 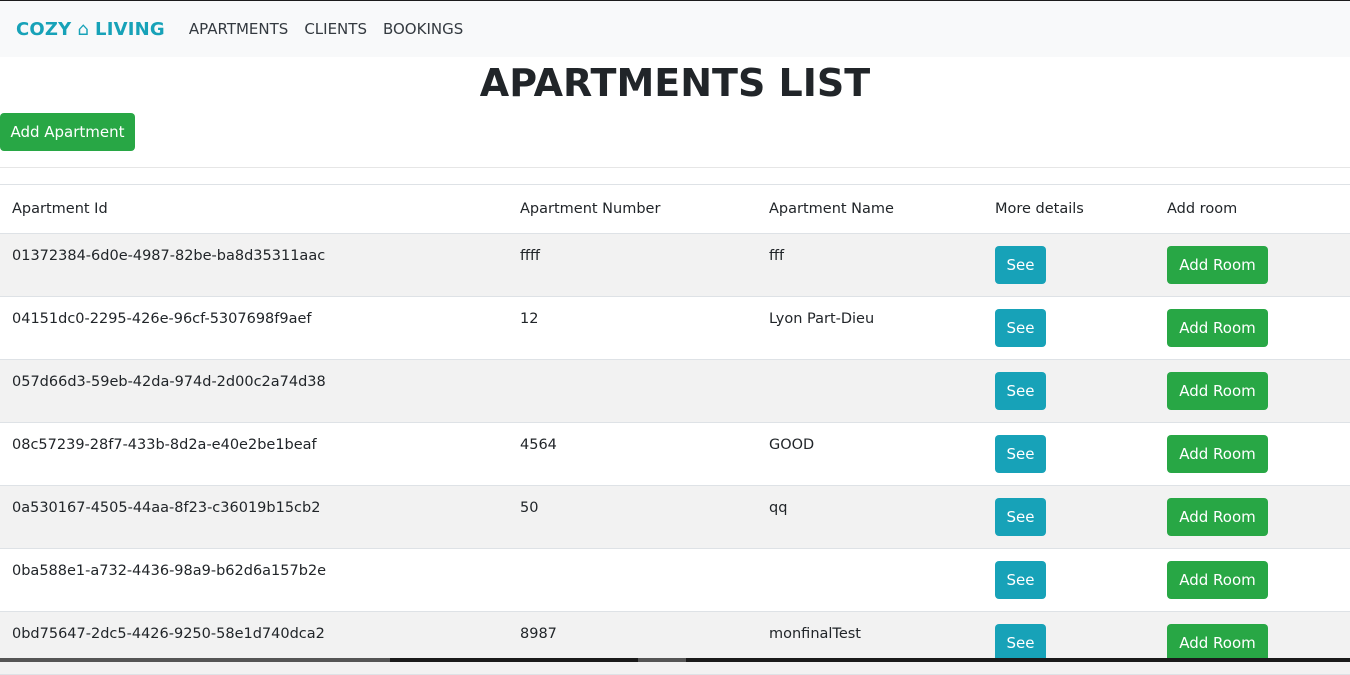 I want to click on cell-apartment-number: 12, so click(x=529, y=319).